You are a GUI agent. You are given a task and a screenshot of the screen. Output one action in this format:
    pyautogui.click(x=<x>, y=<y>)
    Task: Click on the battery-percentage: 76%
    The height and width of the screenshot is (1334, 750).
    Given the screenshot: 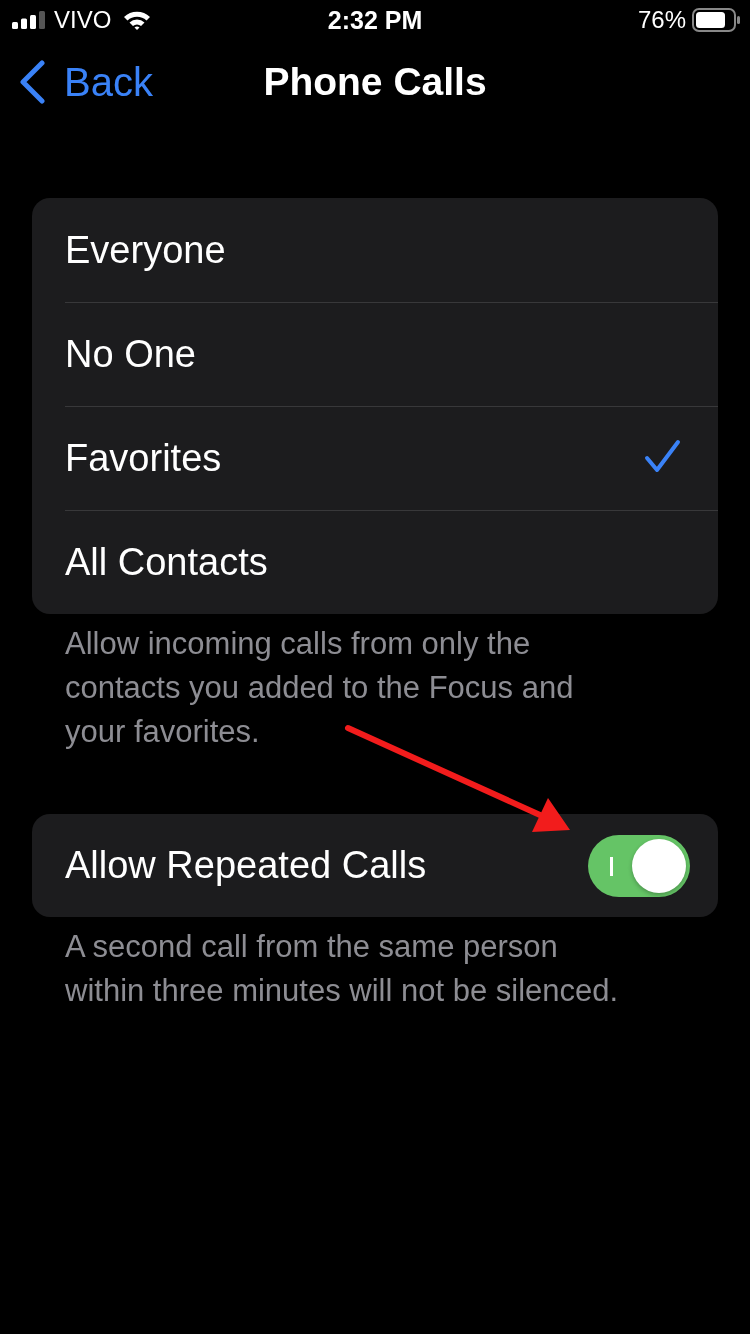 What is the action you would take?
    pyautogui.click(x=661, y=20)
    